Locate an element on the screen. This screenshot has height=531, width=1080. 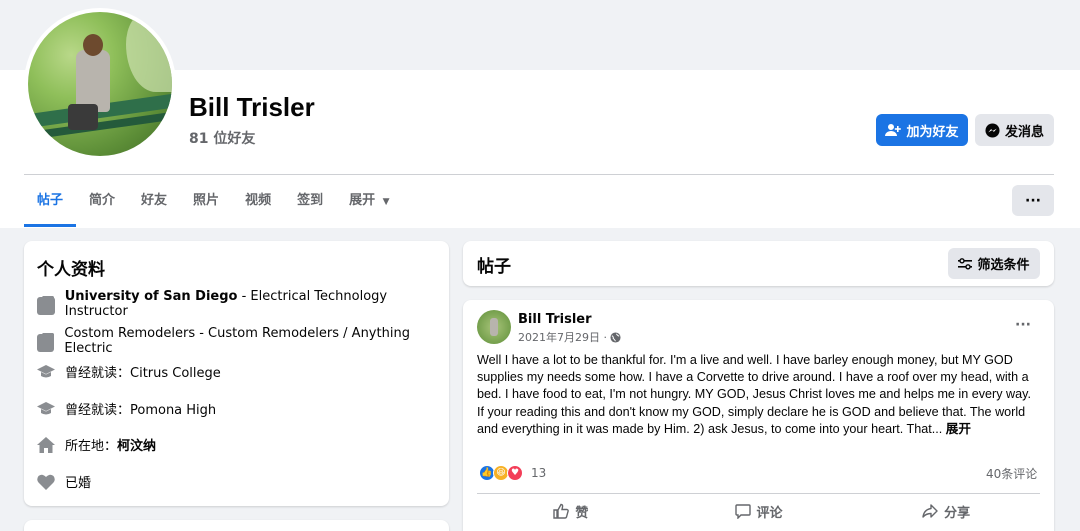
tab-more: 展开 ▼ is located at coordinates (369, 201).